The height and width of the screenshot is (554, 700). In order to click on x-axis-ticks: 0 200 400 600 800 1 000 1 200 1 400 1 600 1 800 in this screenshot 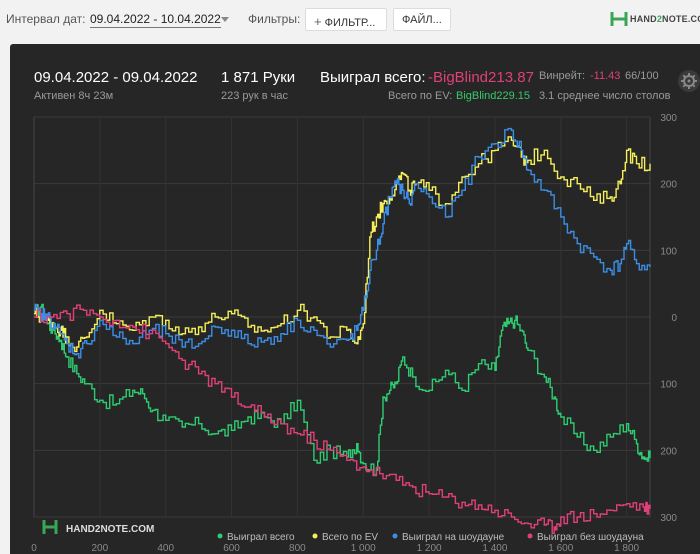, I will do `click(335, 548)`.